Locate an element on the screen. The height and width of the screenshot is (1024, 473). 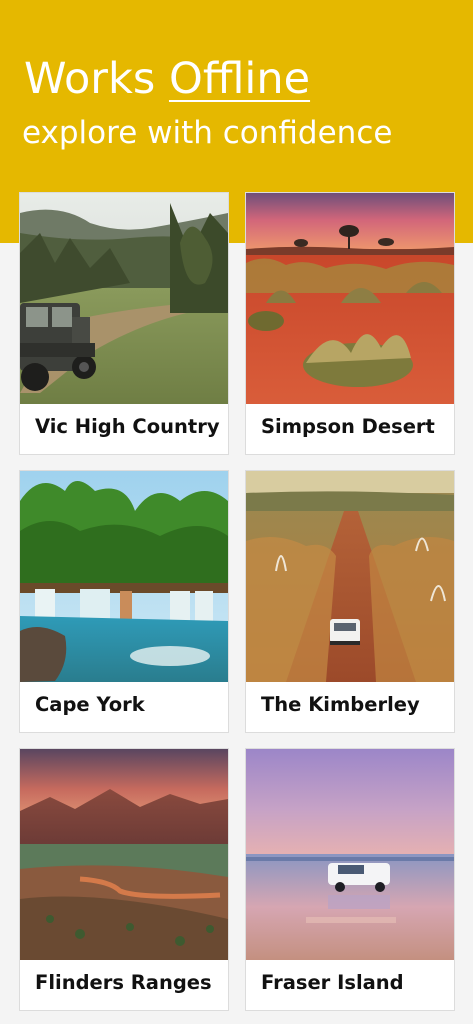
cape-york-photo is located at coordinates (124, 576).